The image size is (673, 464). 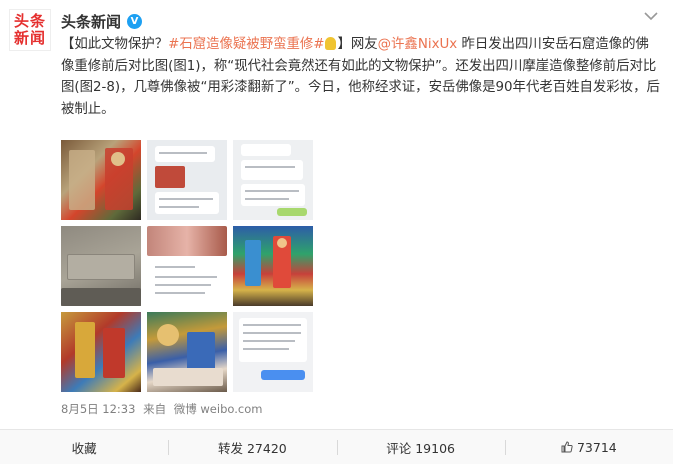 I want to click on post-mid: 】网友, so click(x=357, y=44).